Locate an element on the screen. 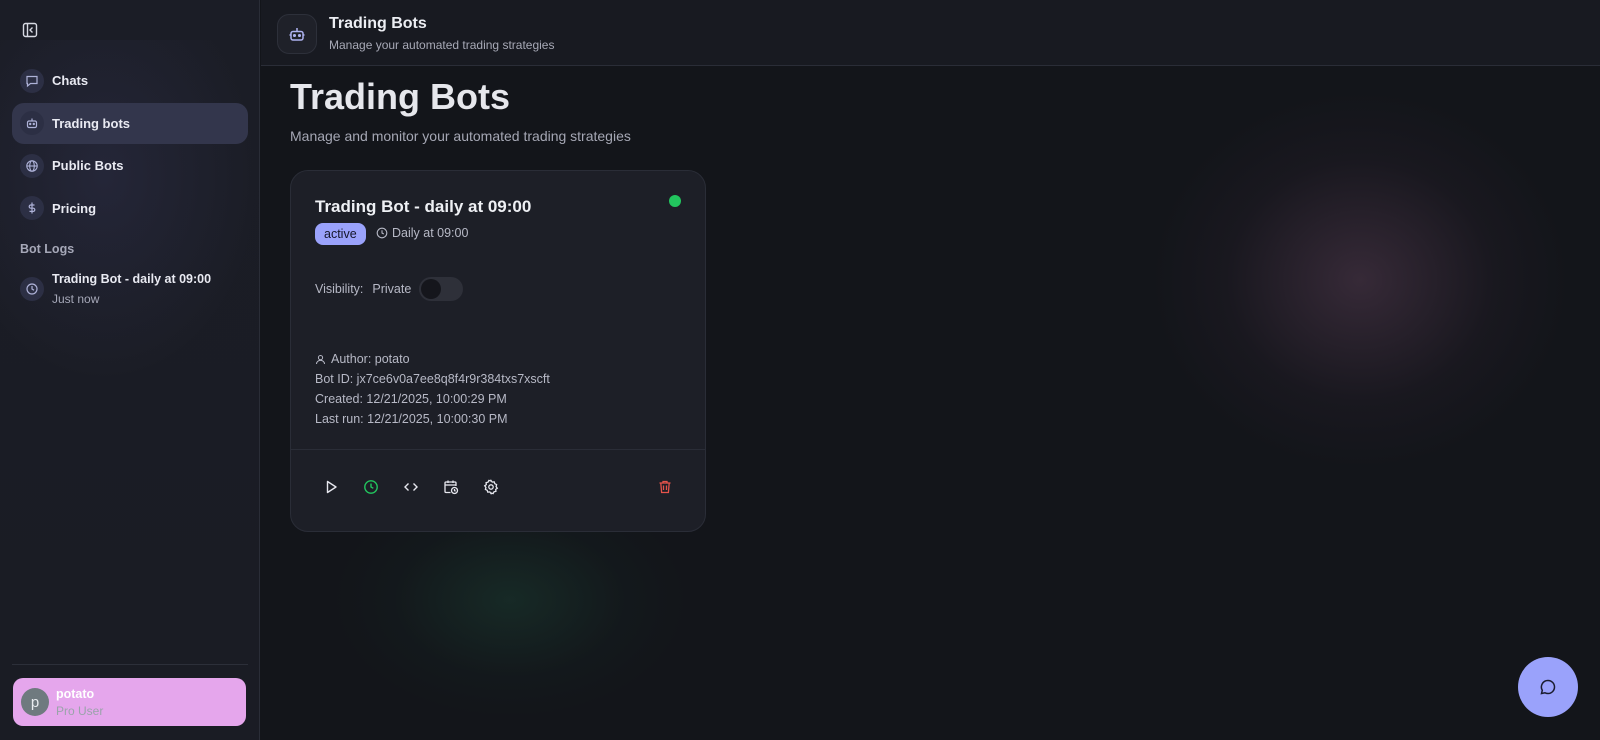 The height and width of the screenshot is (740, 1600). play-icon is located at coordinates (331, 487).